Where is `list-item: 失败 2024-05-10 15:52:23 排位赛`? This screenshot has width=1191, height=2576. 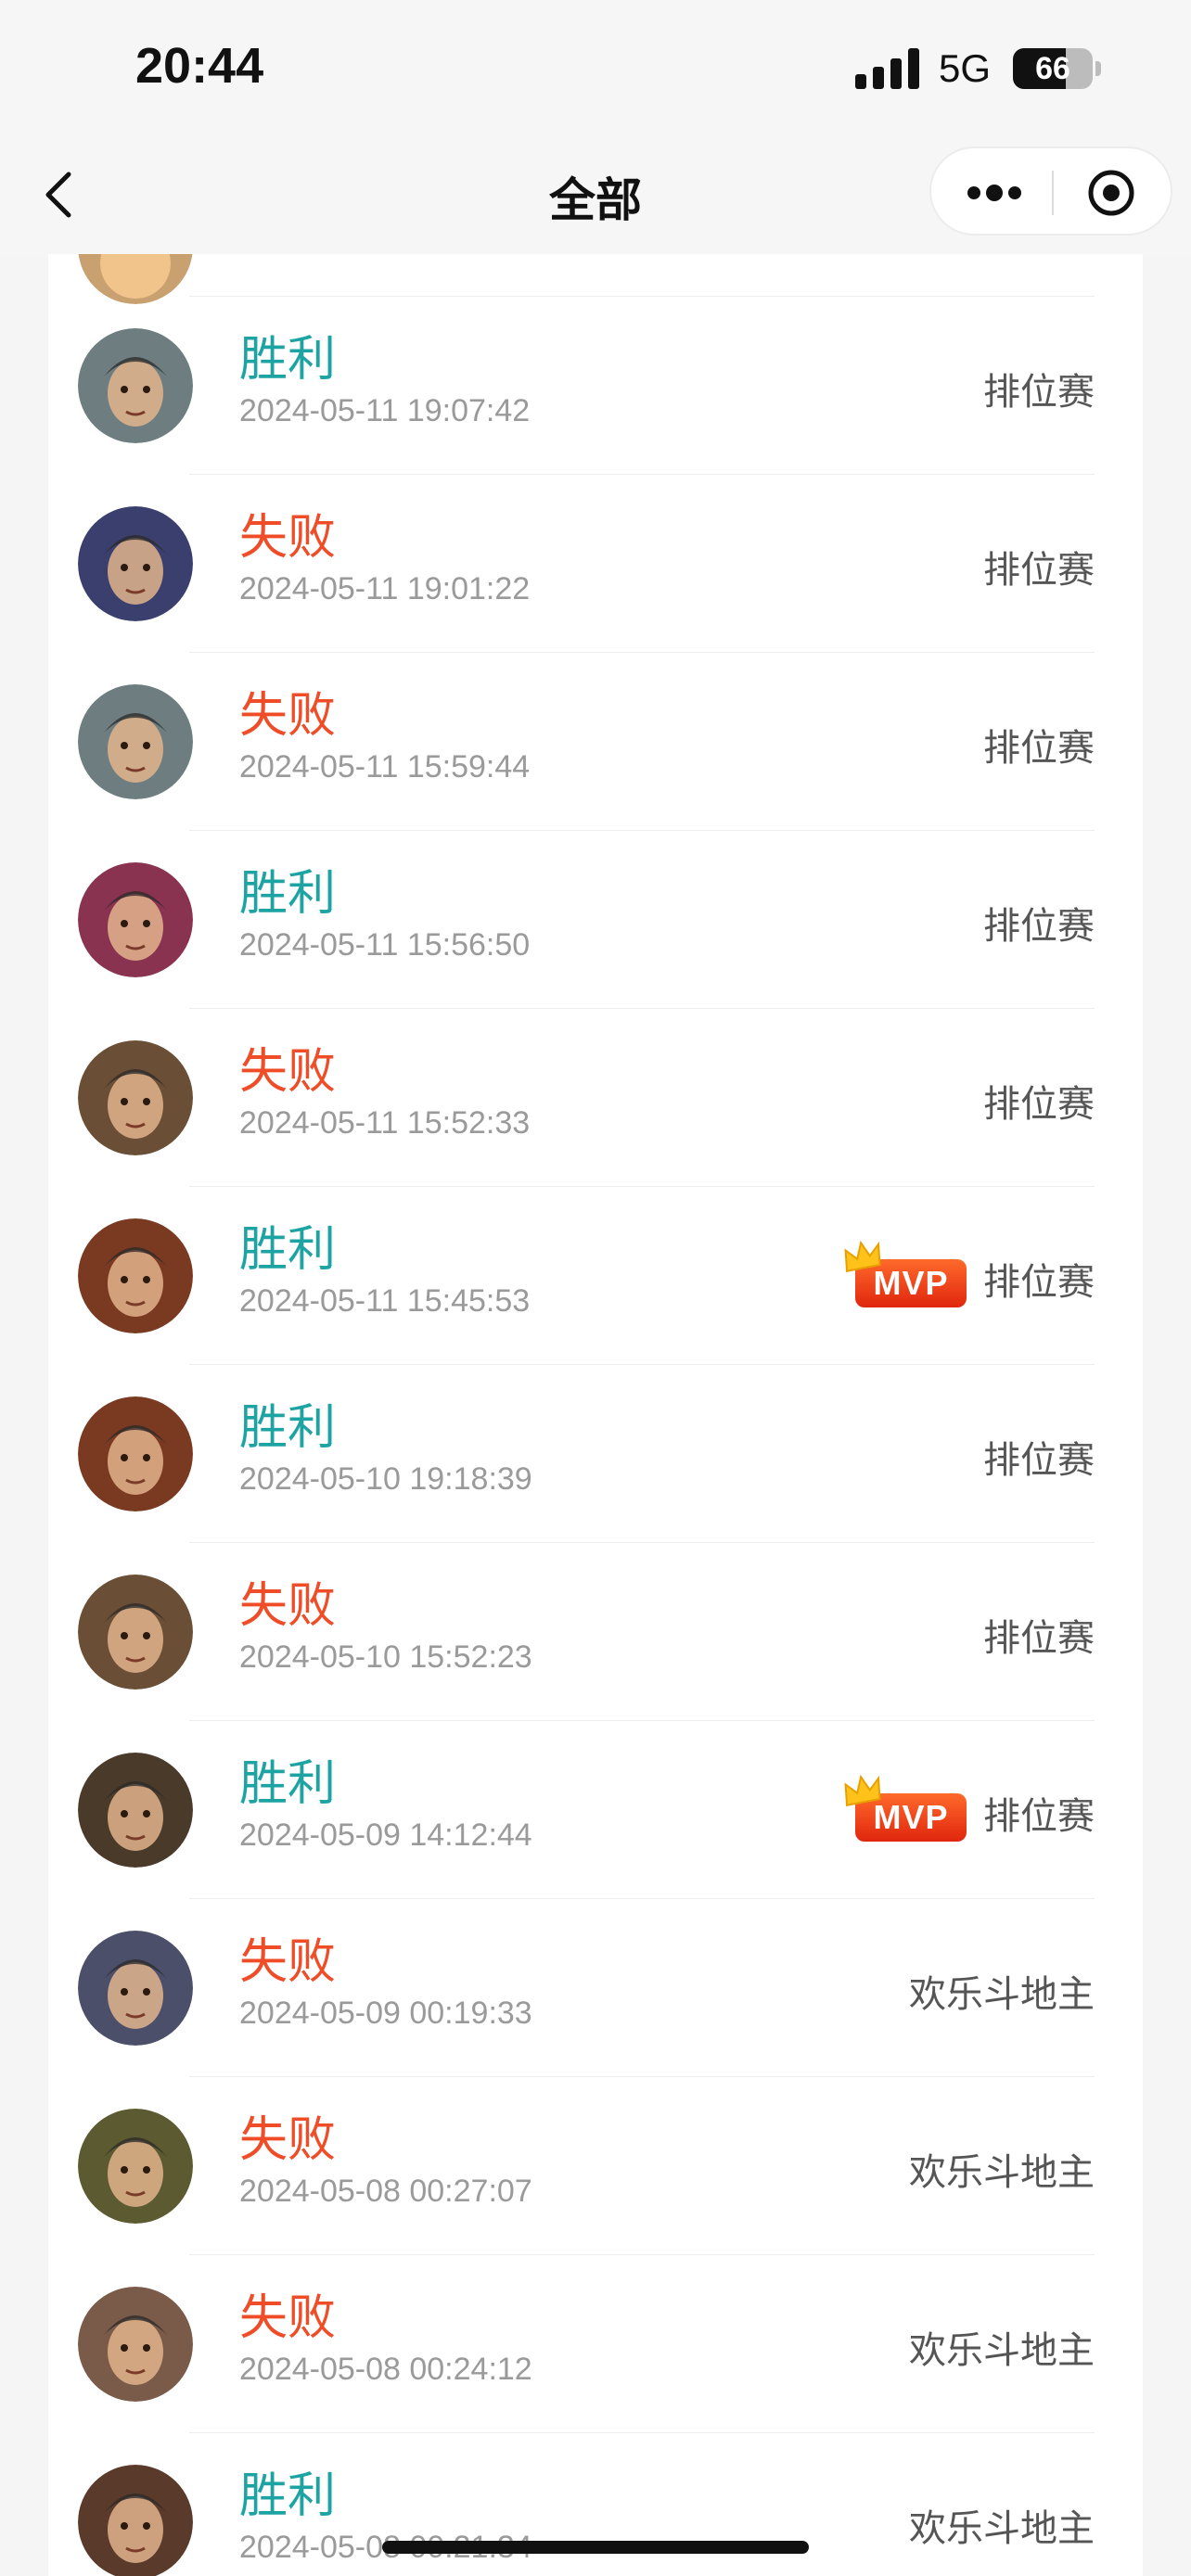 list-item: 失败 2024-05-10 15:52:23 排位赛 is located at coordinates (595, 1632).